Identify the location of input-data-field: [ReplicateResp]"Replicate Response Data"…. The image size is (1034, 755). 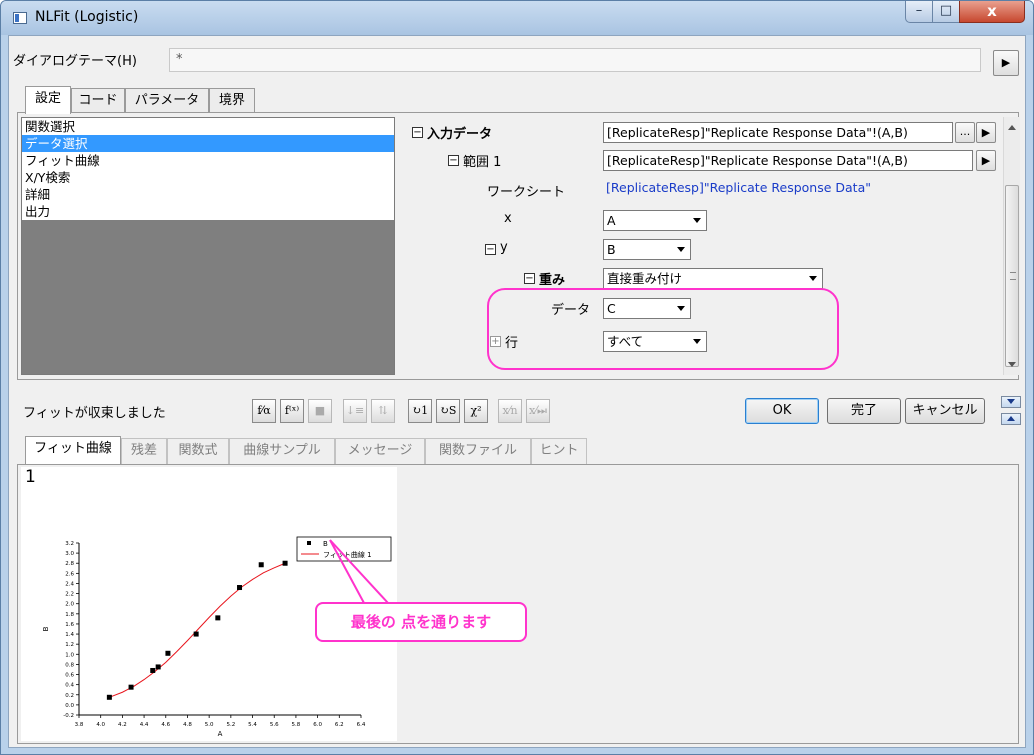
(778, 132).